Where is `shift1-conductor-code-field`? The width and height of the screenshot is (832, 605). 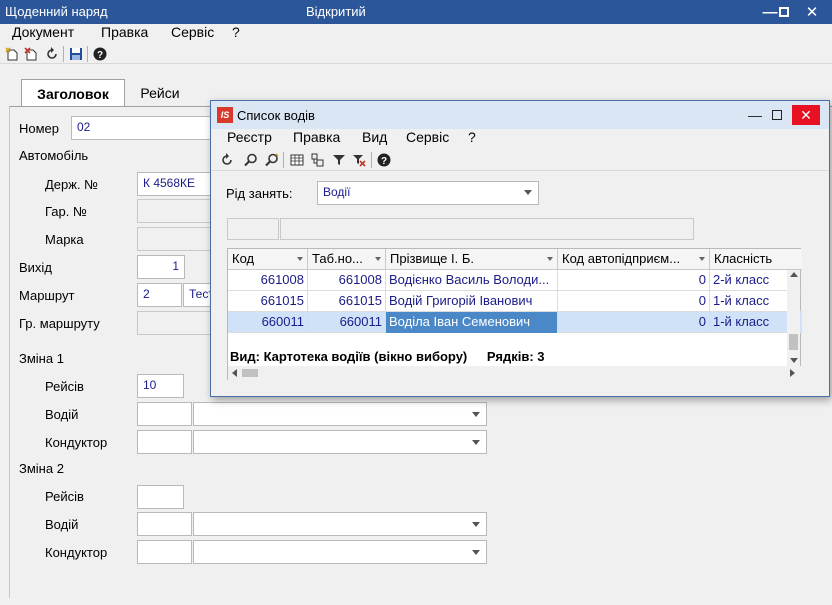
shift1-conductor-code-field is located at coordinates (164, 442).